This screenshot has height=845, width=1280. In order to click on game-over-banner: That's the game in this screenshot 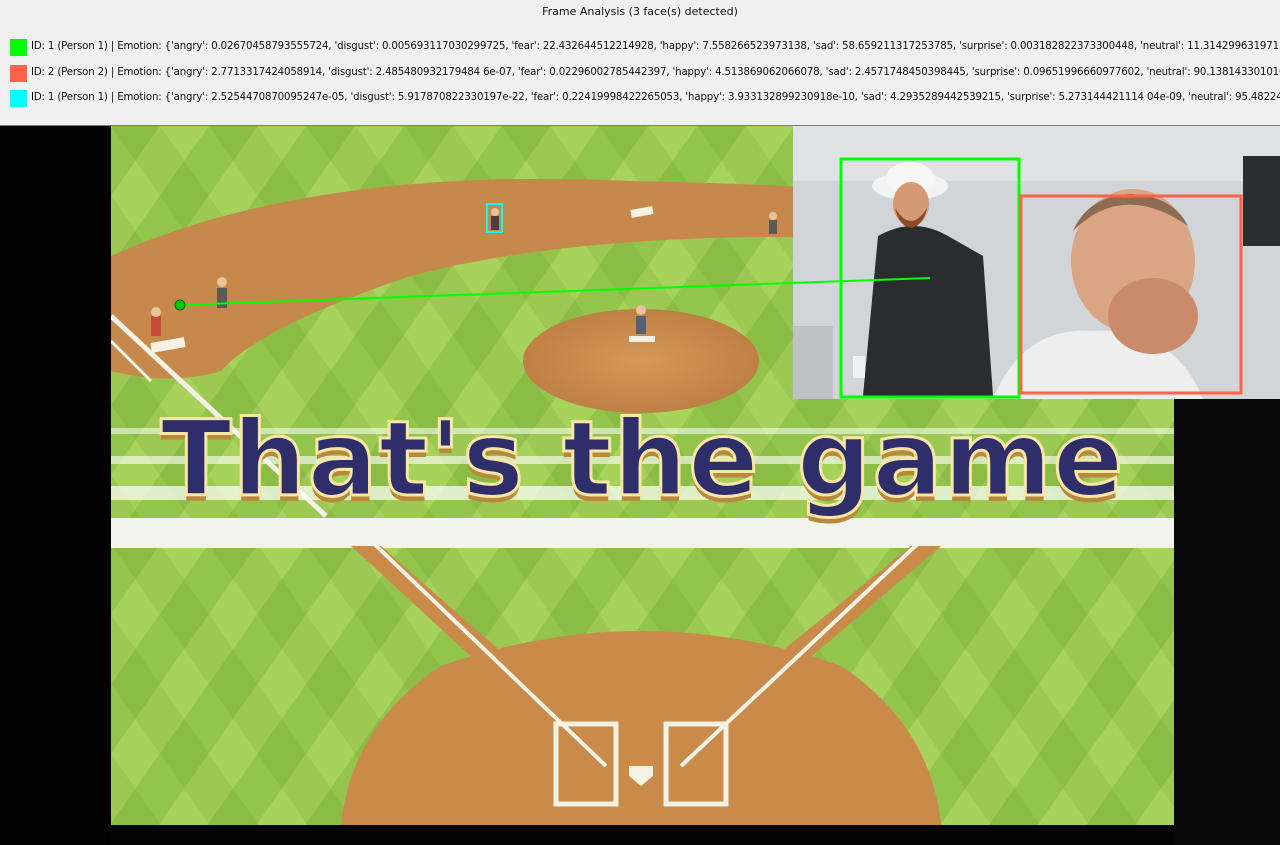, I will do `click(642, 459)`.